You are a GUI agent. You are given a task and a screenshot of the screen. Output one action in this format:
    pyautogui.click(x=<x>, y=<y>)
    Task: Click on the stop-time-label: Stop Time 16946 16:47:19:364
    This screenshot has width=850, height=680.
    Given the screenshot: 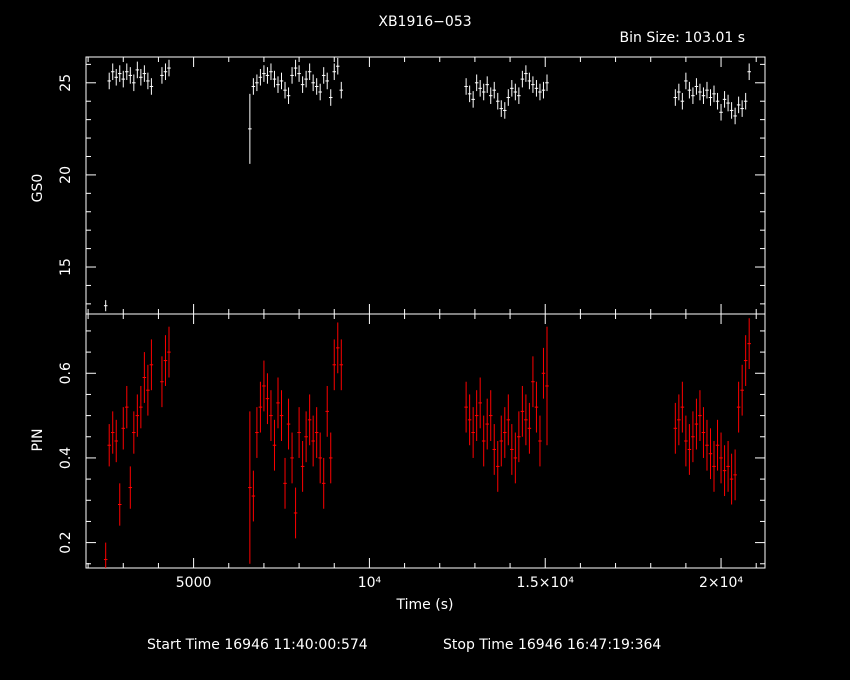 What is the action you would take?
    pyautogui.click(x=552, y=645)
    